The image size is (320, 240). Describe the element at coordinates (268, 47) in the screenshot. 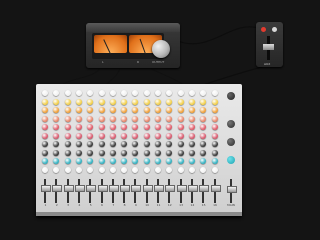

I see `aux-fader` at that location.